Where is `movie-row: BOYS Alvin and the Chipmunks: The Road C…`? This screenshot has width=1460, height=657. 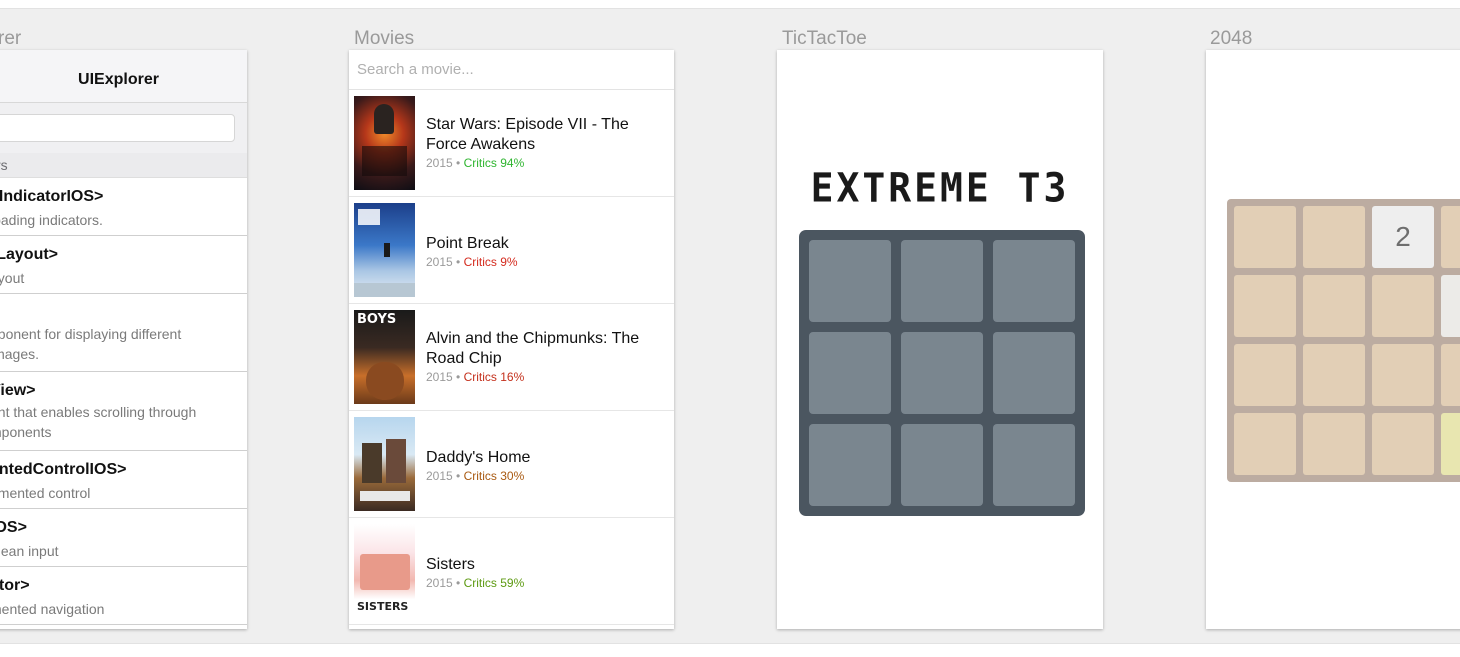
movie-row: BOYS Alvin and the Chipmunks: The Road C… is located at coordinates (511, 357).